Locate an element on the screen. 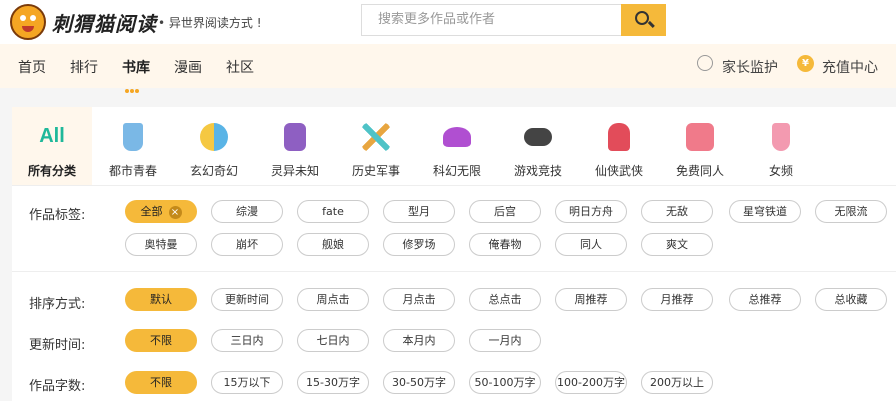  wordcount-label: 作品字数: is located at coordinates (57, 386).